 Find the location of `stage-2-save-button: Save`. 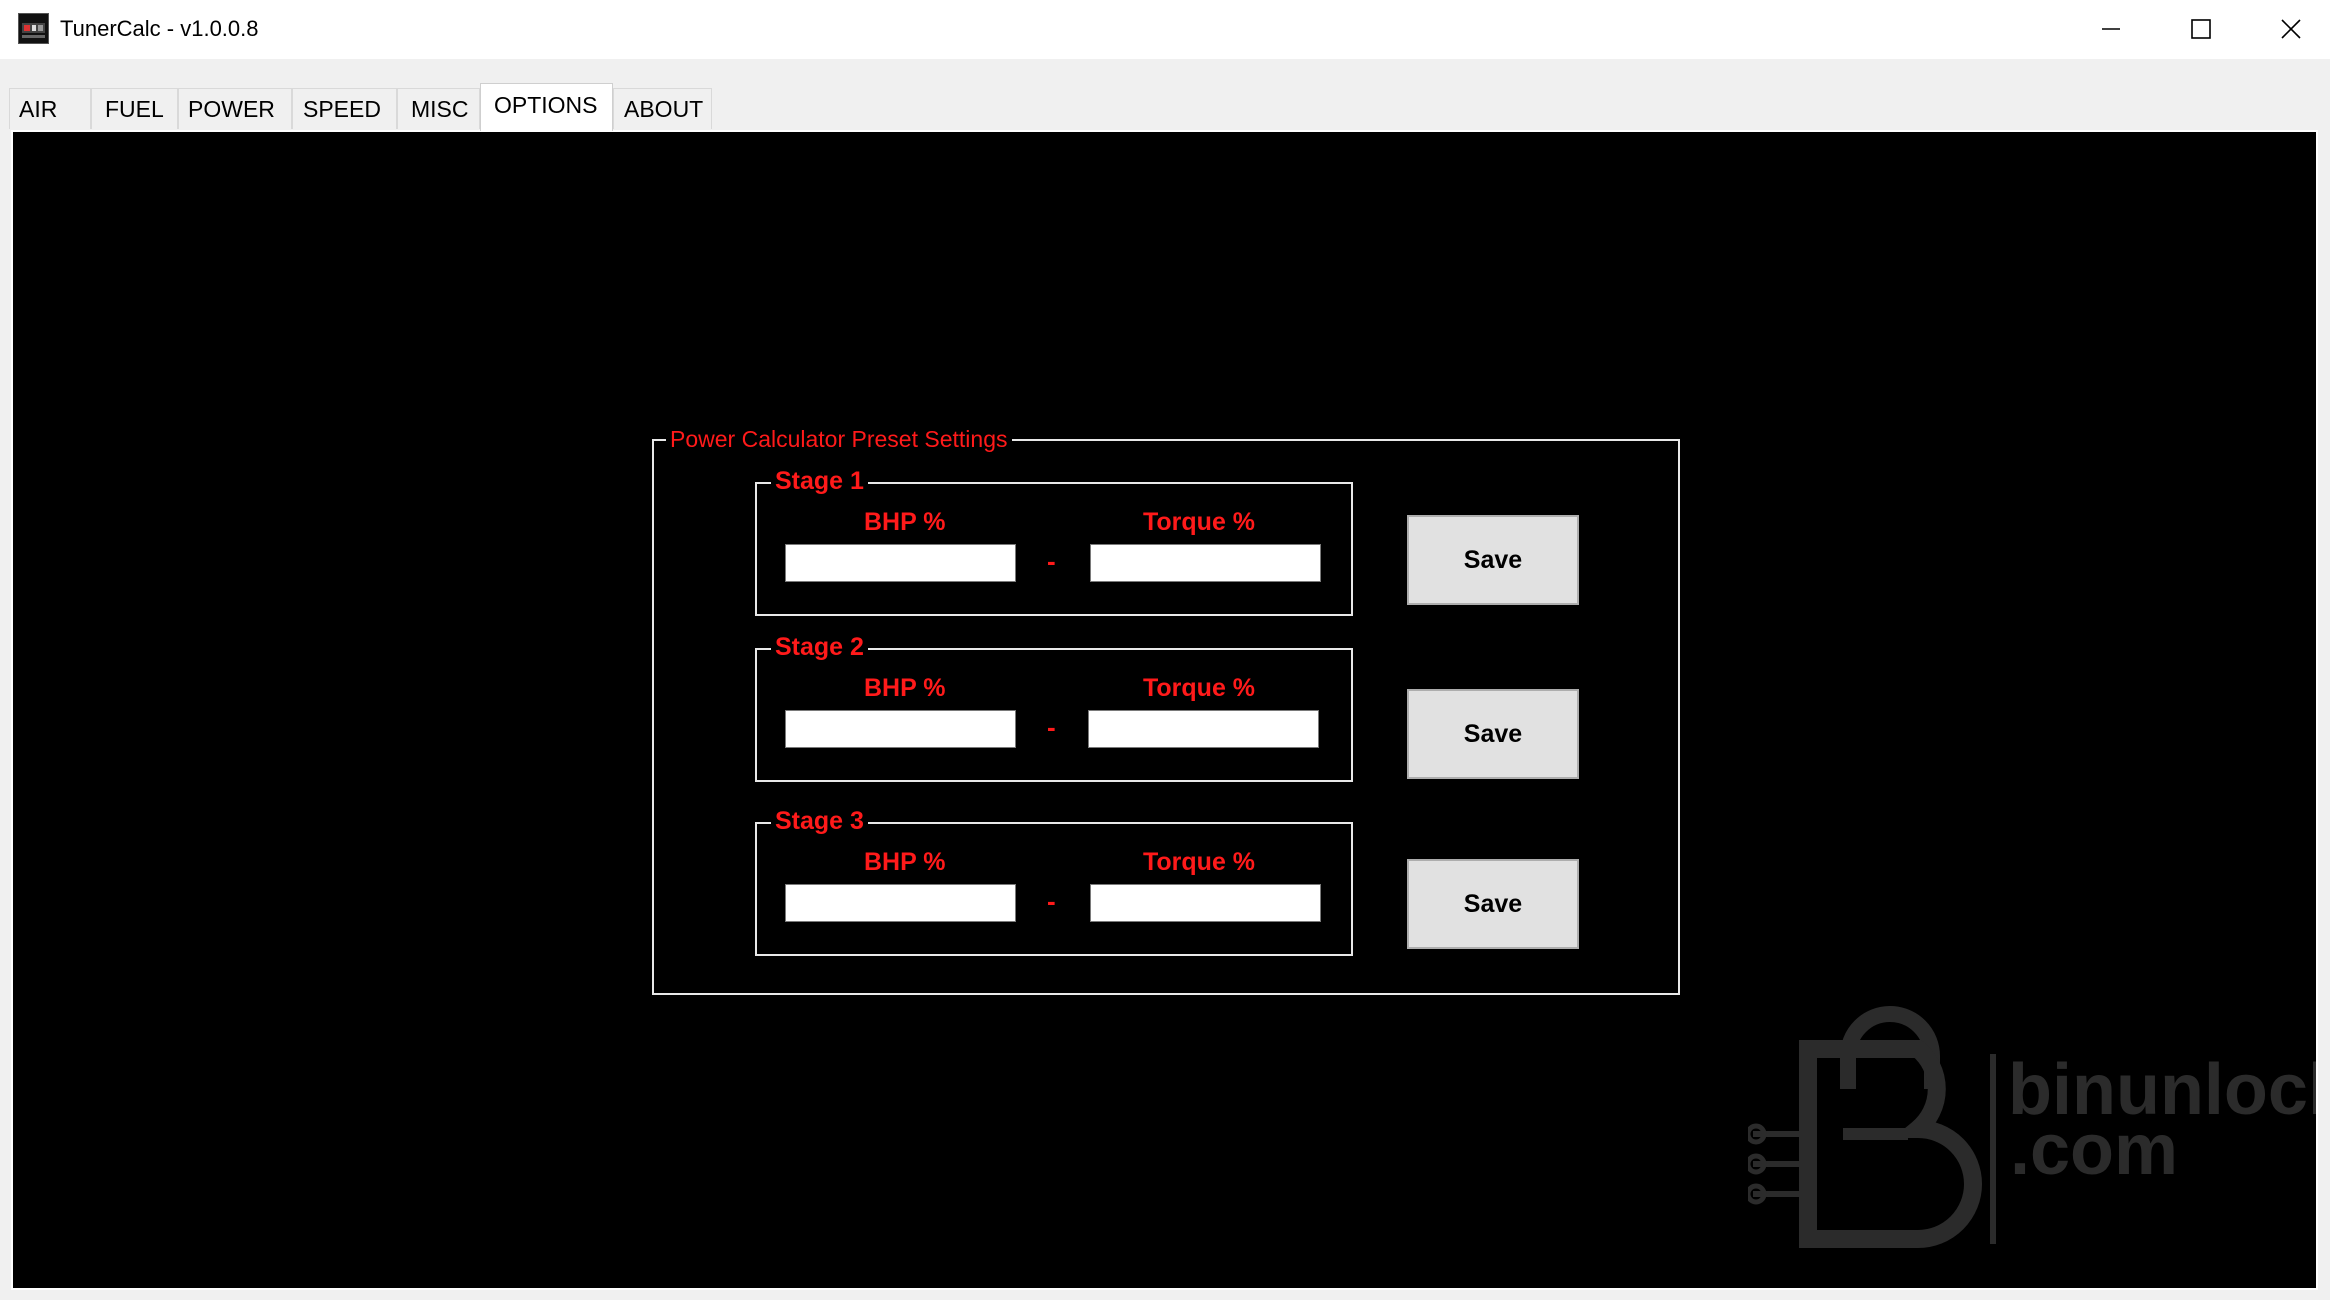

stage-2-save-button: Save is located at coordinates (1493, 734).